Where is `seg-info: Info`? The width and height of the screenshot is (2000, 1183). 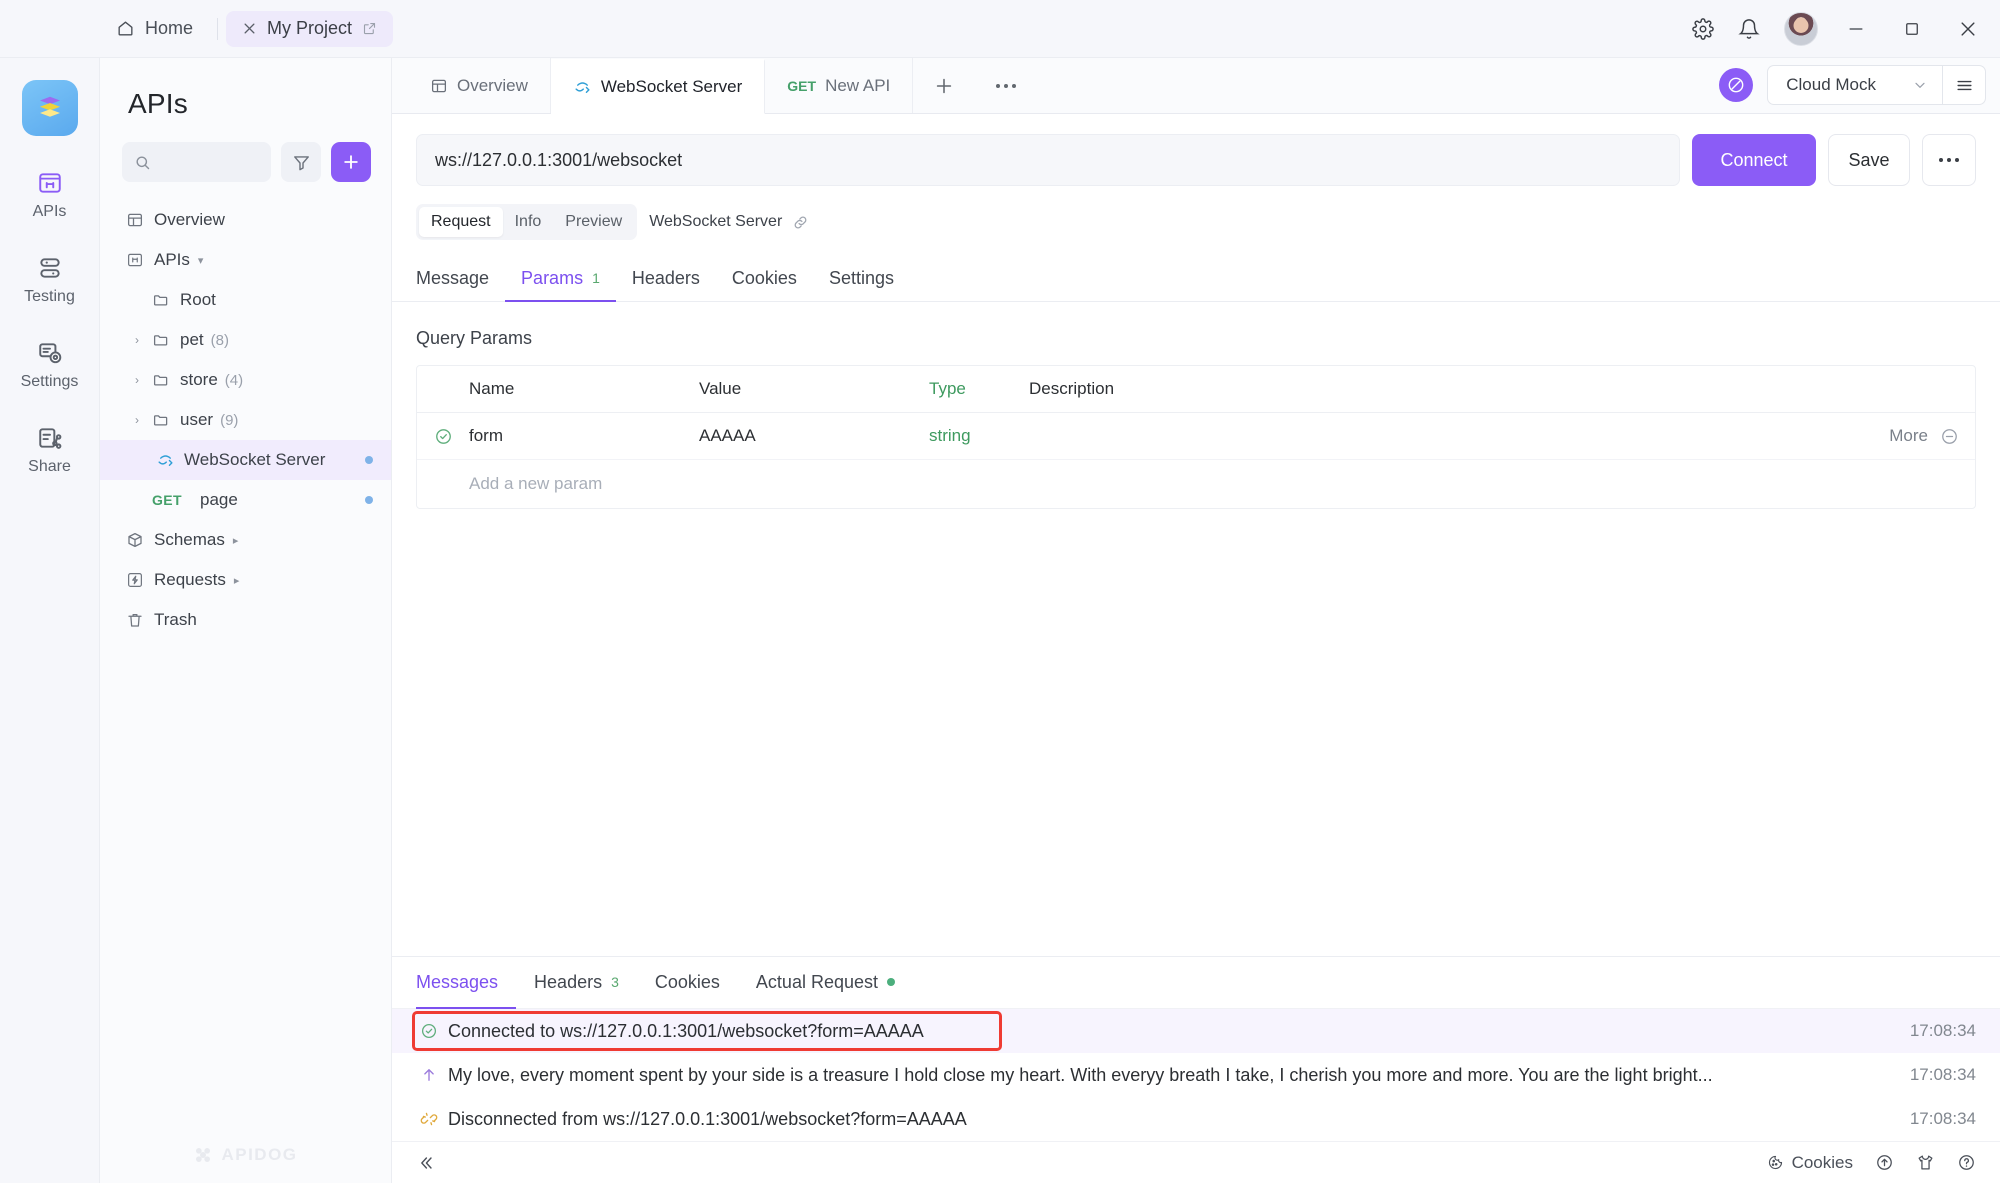
seg-info: Info is located at coordinates (528, 222).